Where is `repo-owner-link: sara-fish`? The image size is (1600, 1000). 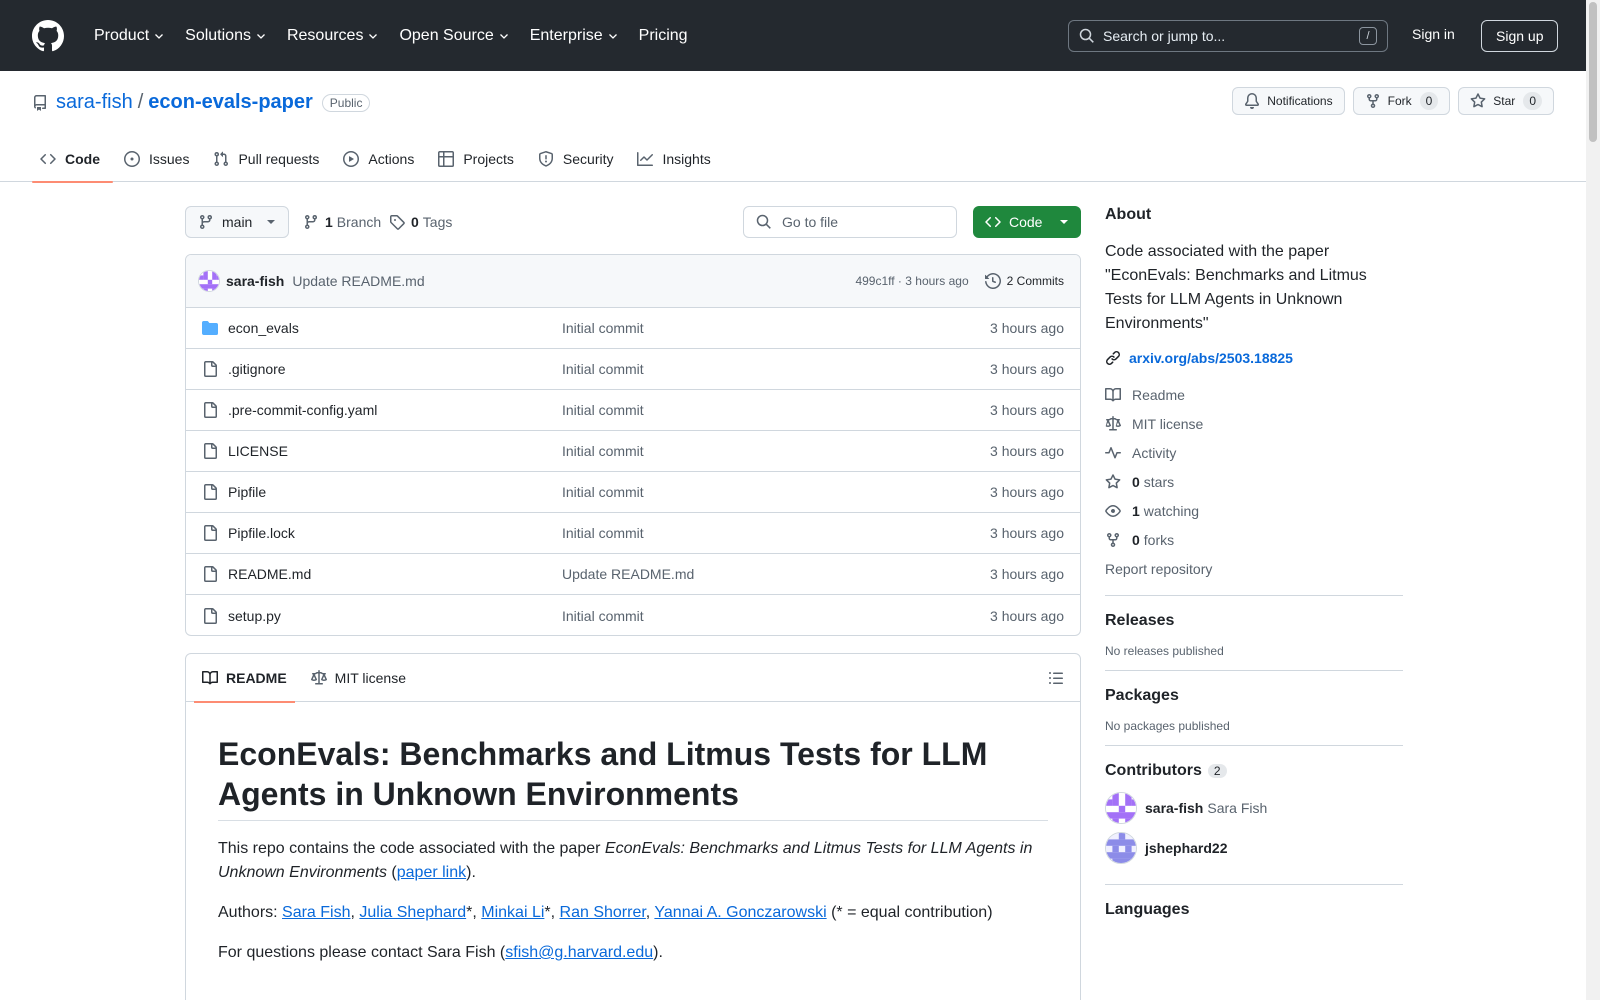 repo-owner-link: sara-fish is located at coordinates (94, 102).